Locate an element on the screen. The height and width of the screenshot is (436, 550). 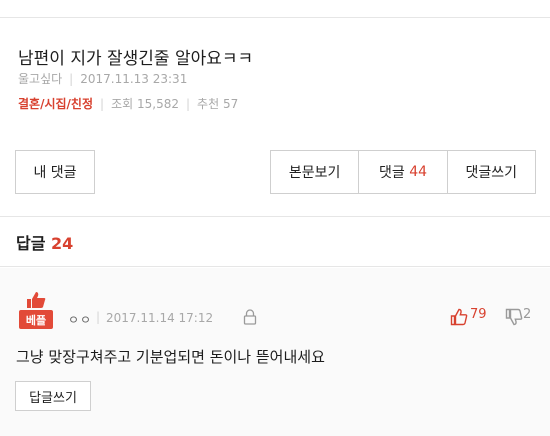
lock-icon is located at coordinates (250, 317).